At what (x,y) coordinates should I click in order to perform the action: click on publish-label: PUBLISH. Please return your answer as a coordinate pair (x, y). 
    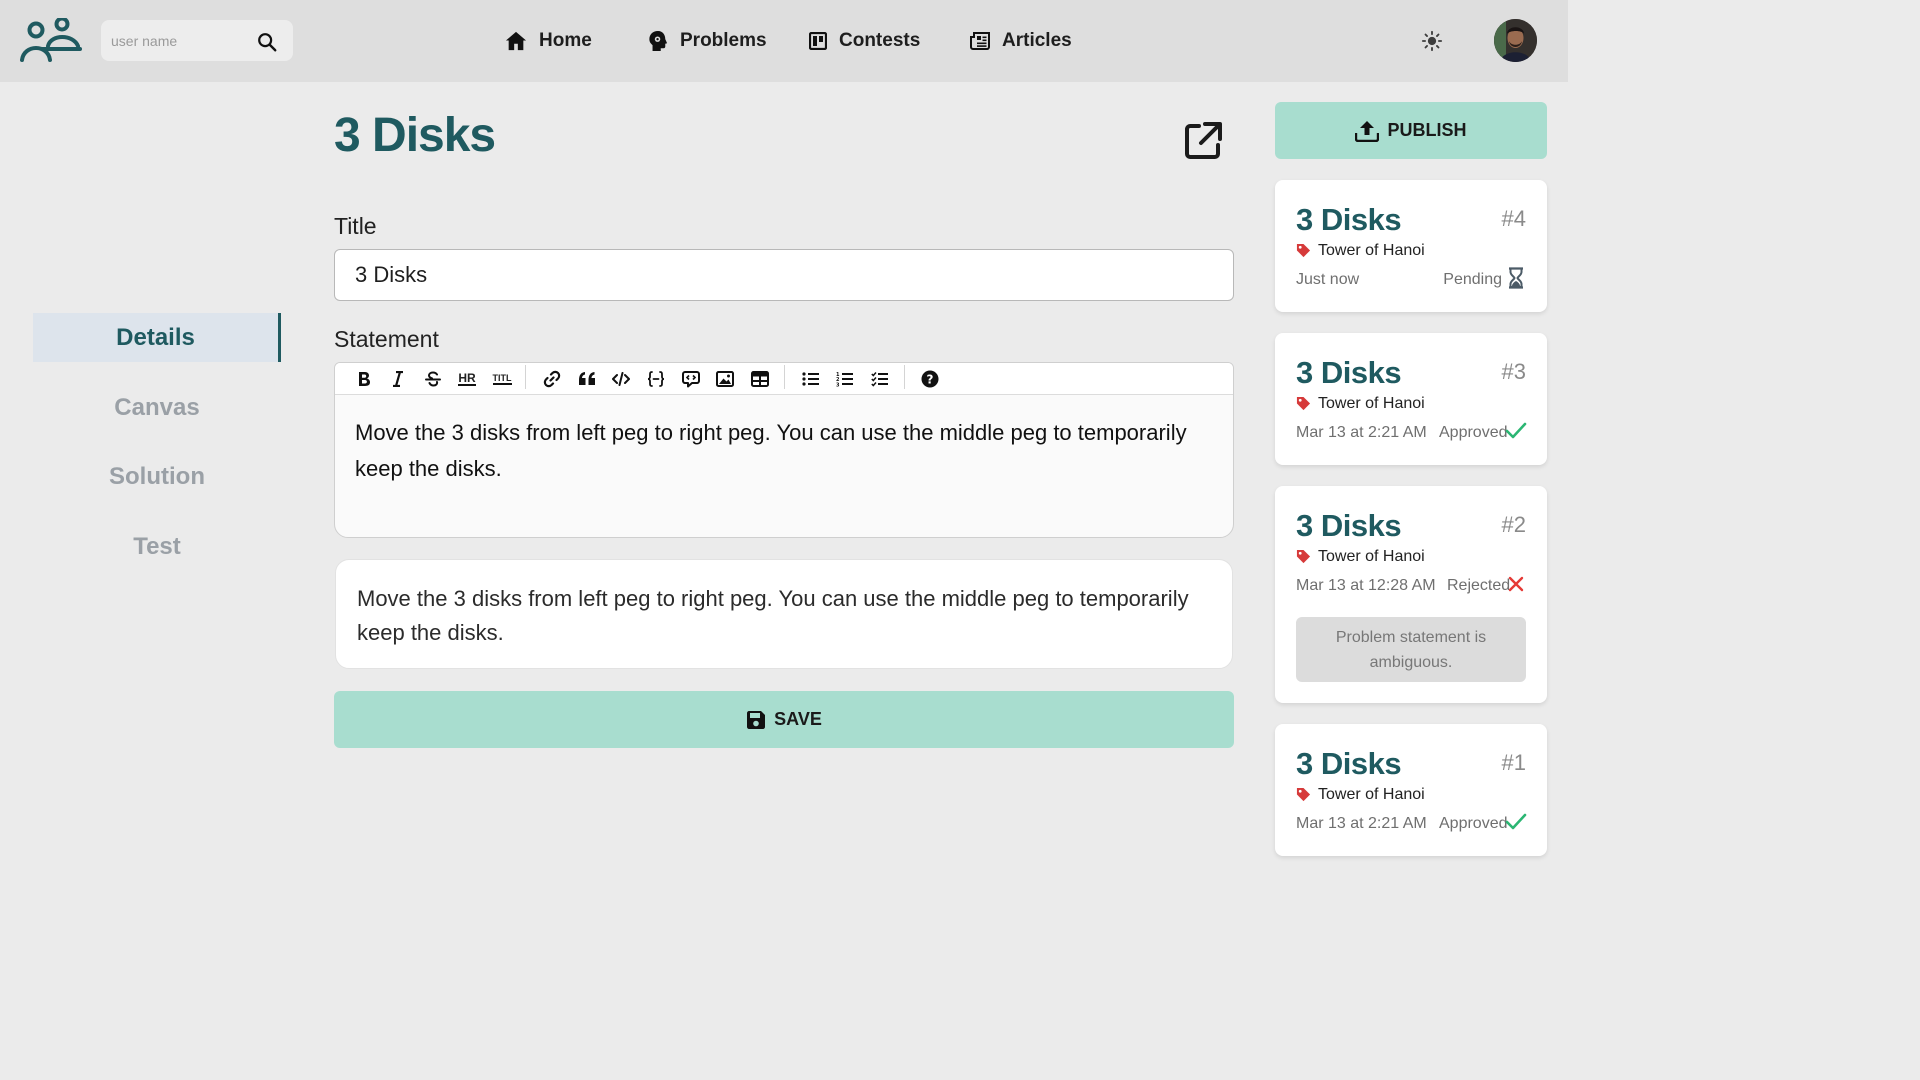
    Looking at the image, I should click on (1427, 130).